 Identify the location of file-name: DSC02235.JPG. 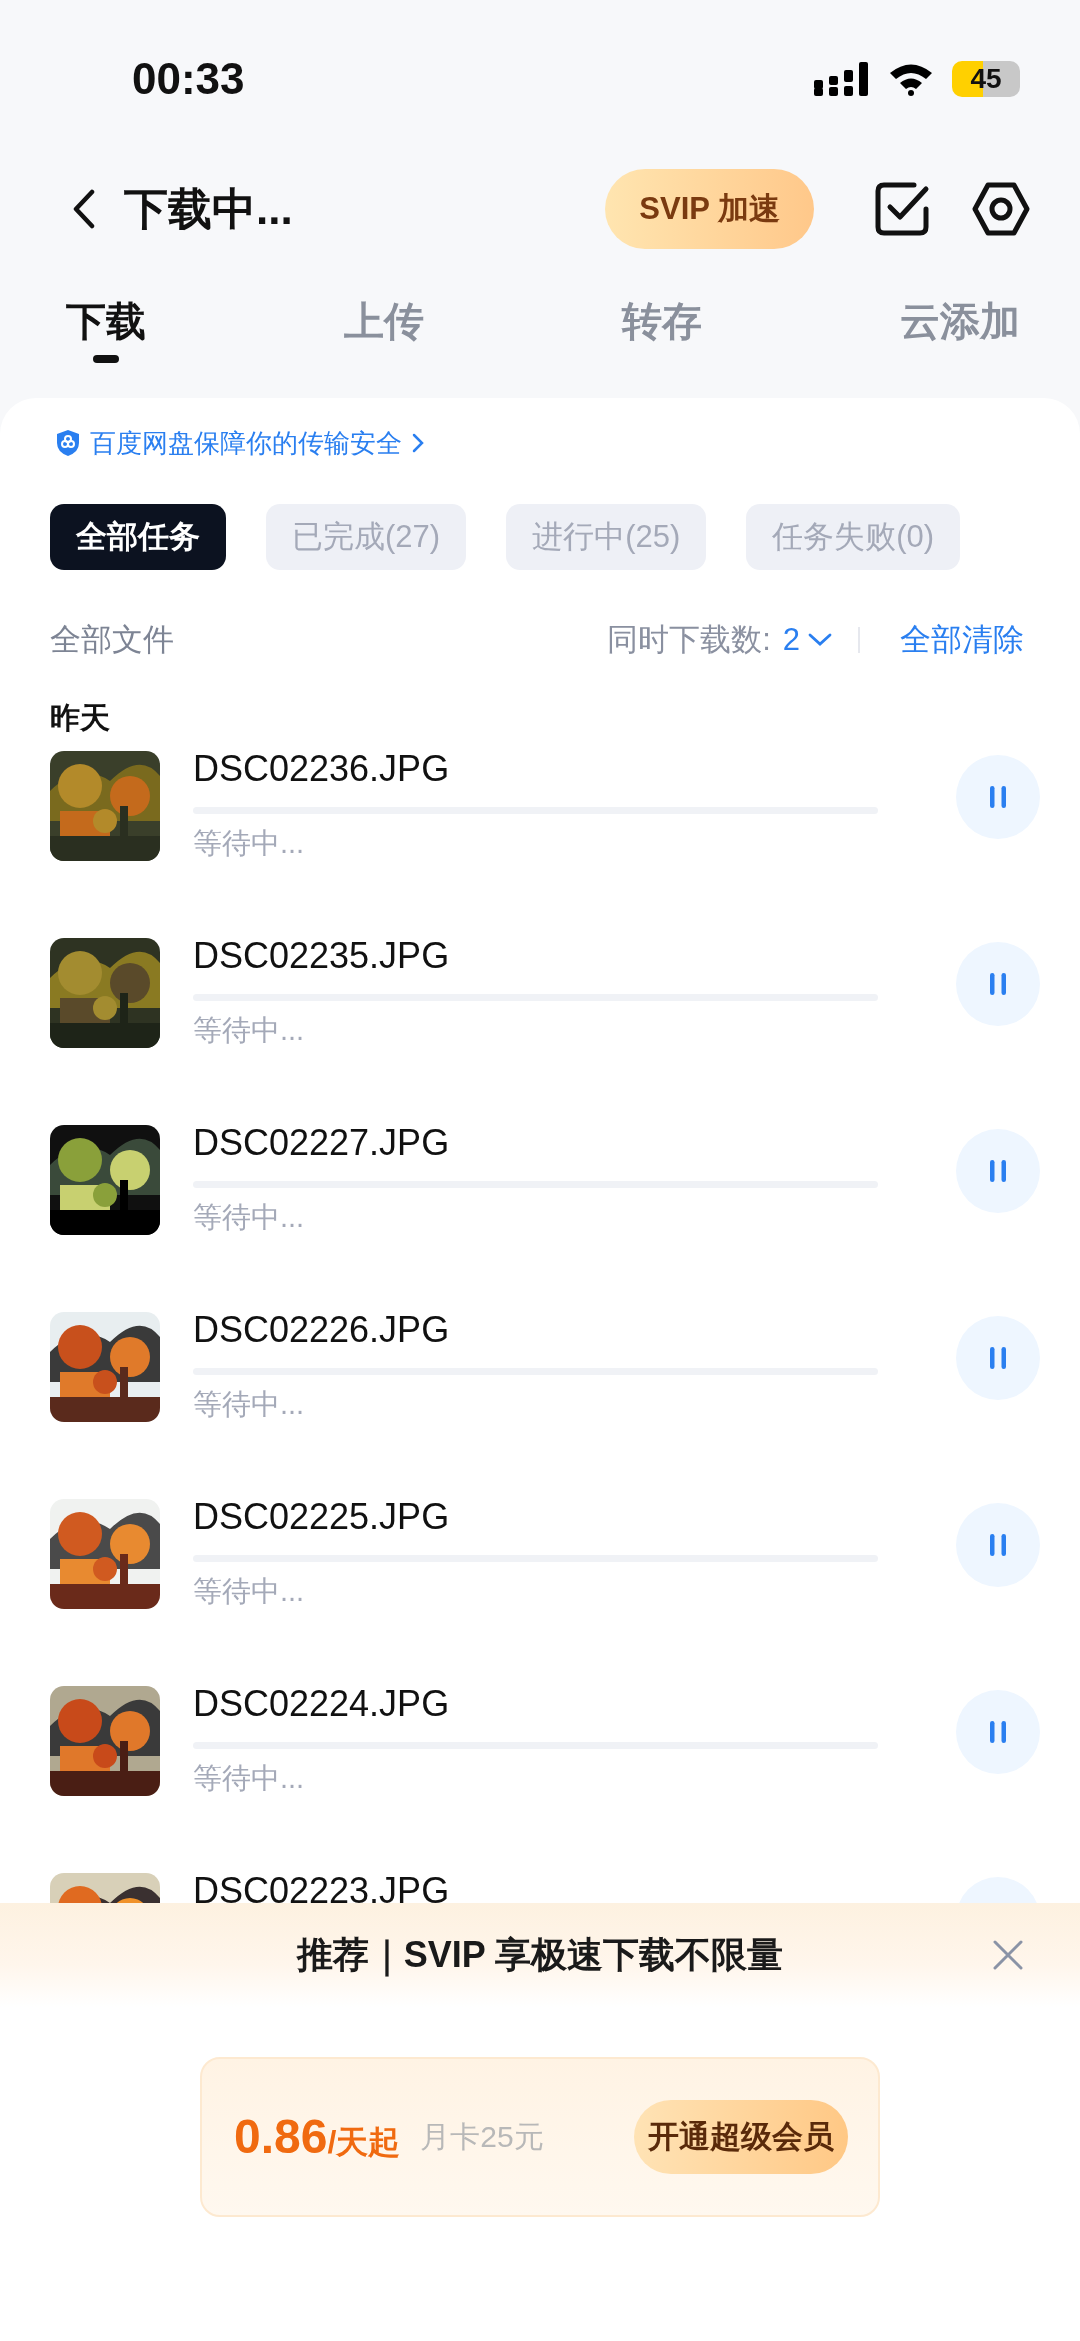
(322, 956).